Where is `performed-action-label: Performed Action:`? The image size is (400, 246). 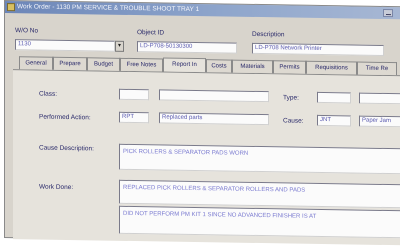
performed-action-label: Performed Action: is located at coordinates (65, 117).